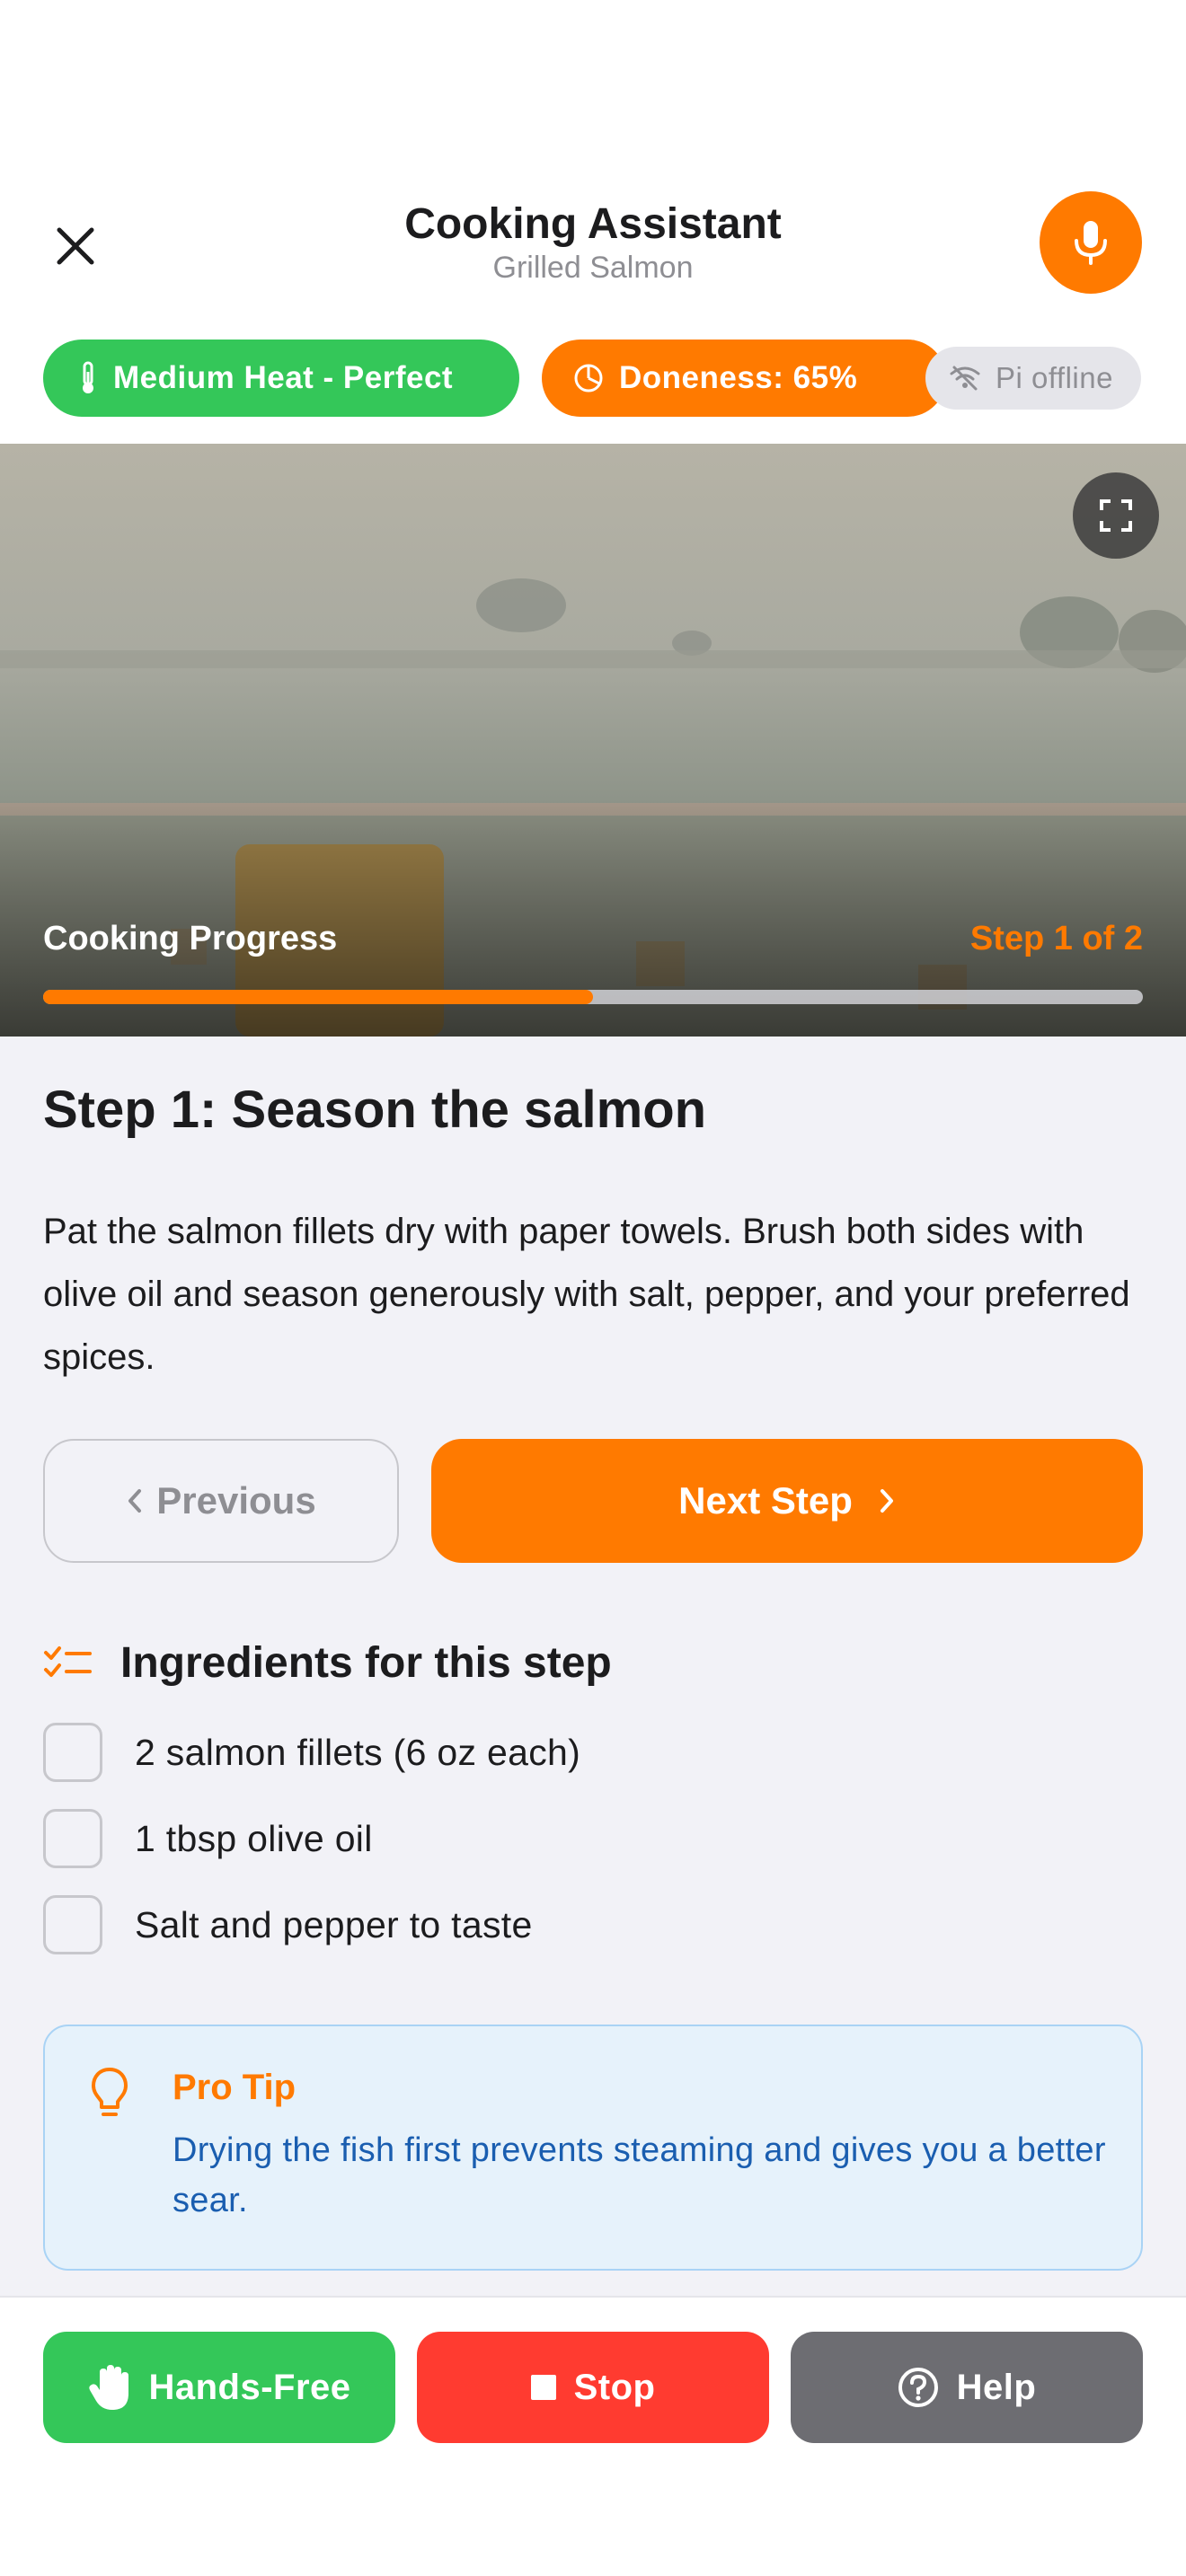 The height and width of the screenshot is (2576, 1186). What do you see at coordinates (375, 1110) in the screenshot?
I see `step-title: Step 1: Season the salmon` at bounding box center [375, 1110].